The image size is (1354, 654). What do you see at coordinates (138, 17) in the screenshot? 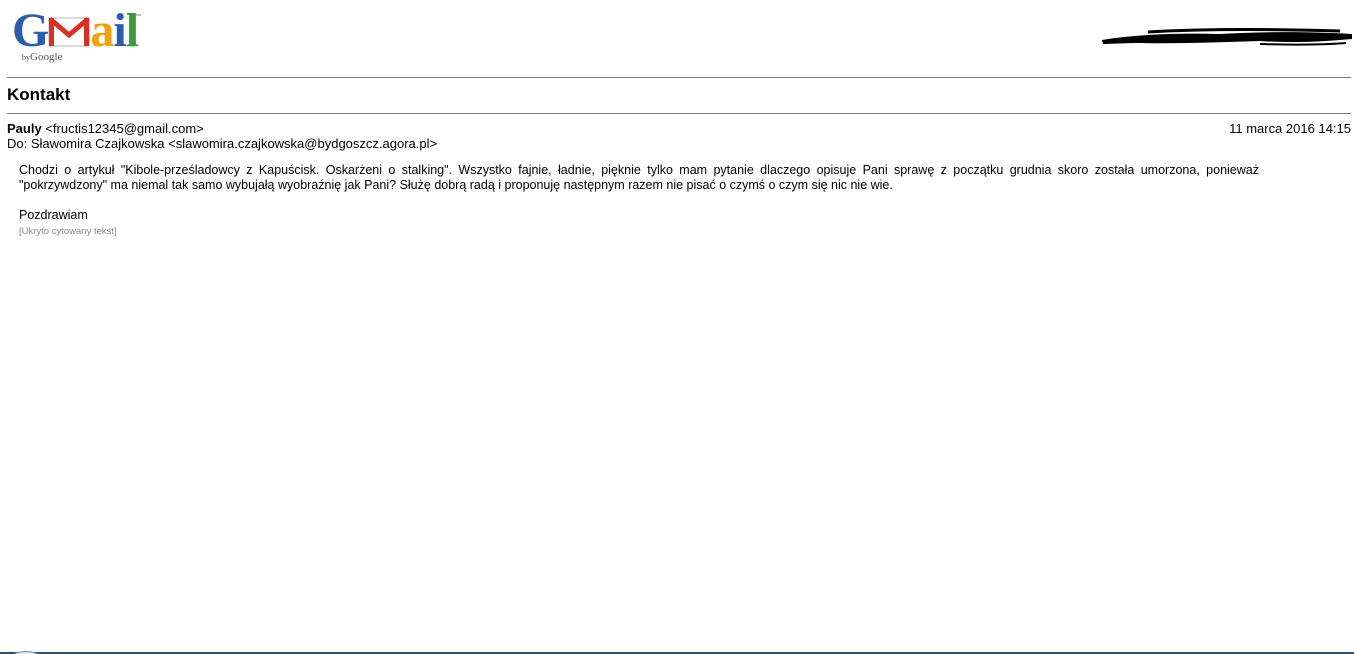
I see `trademark-mark: ™` at bounding box center [138, 17].